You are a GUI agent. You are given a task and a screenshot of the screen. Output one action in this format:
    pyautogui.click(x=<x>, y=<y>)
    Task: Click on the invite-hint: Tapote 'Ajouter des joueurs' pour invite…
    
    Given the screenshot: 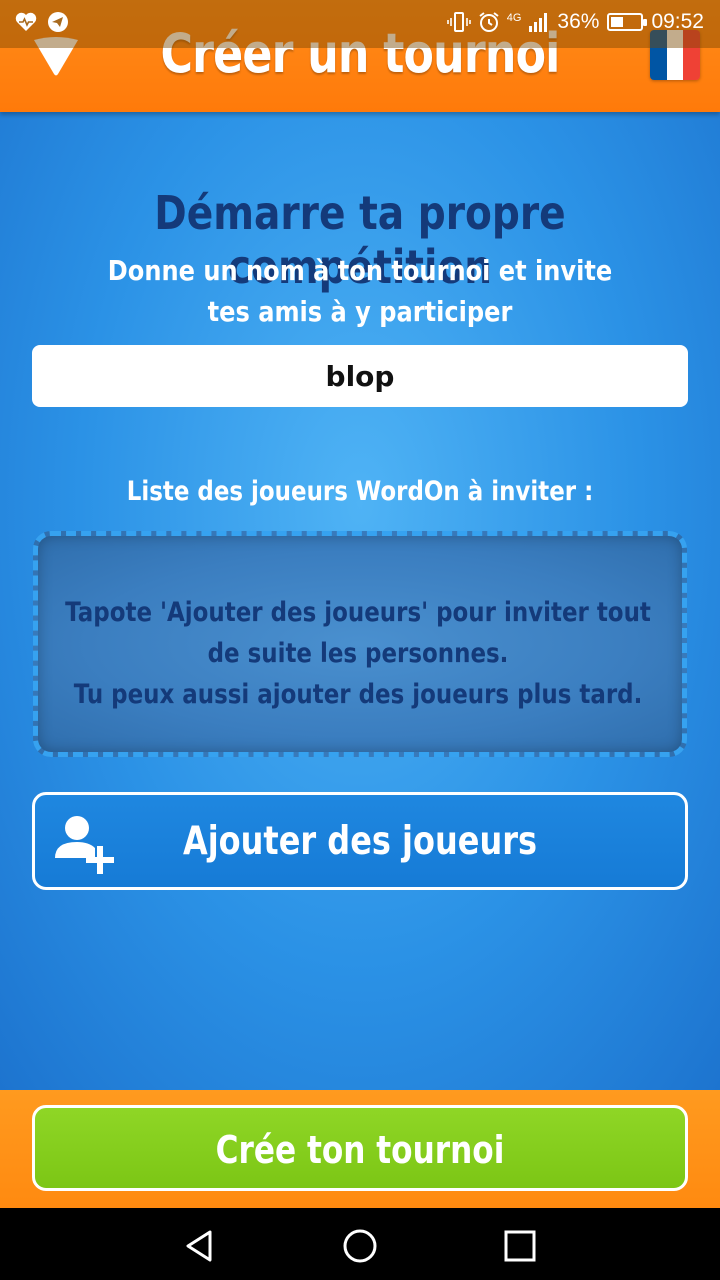 What is the action you would take?
    pyautogui.click(x=358, y=653)
    